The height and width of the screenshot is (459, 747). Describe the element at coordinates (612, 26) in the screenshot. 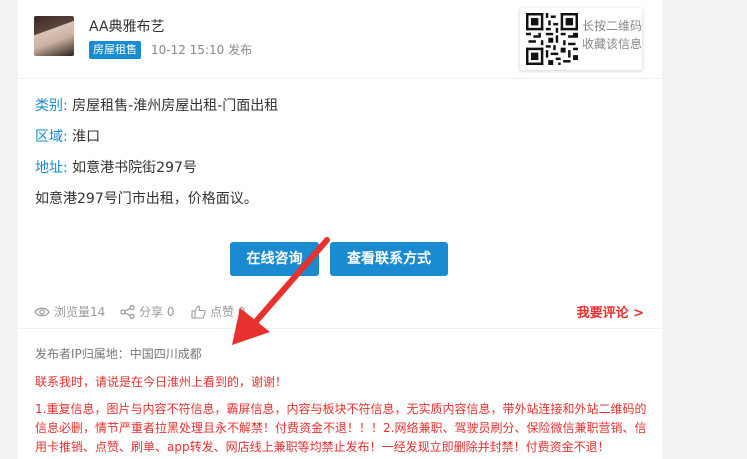

I see `qr-caption-line1: 长按二维码` at that location.